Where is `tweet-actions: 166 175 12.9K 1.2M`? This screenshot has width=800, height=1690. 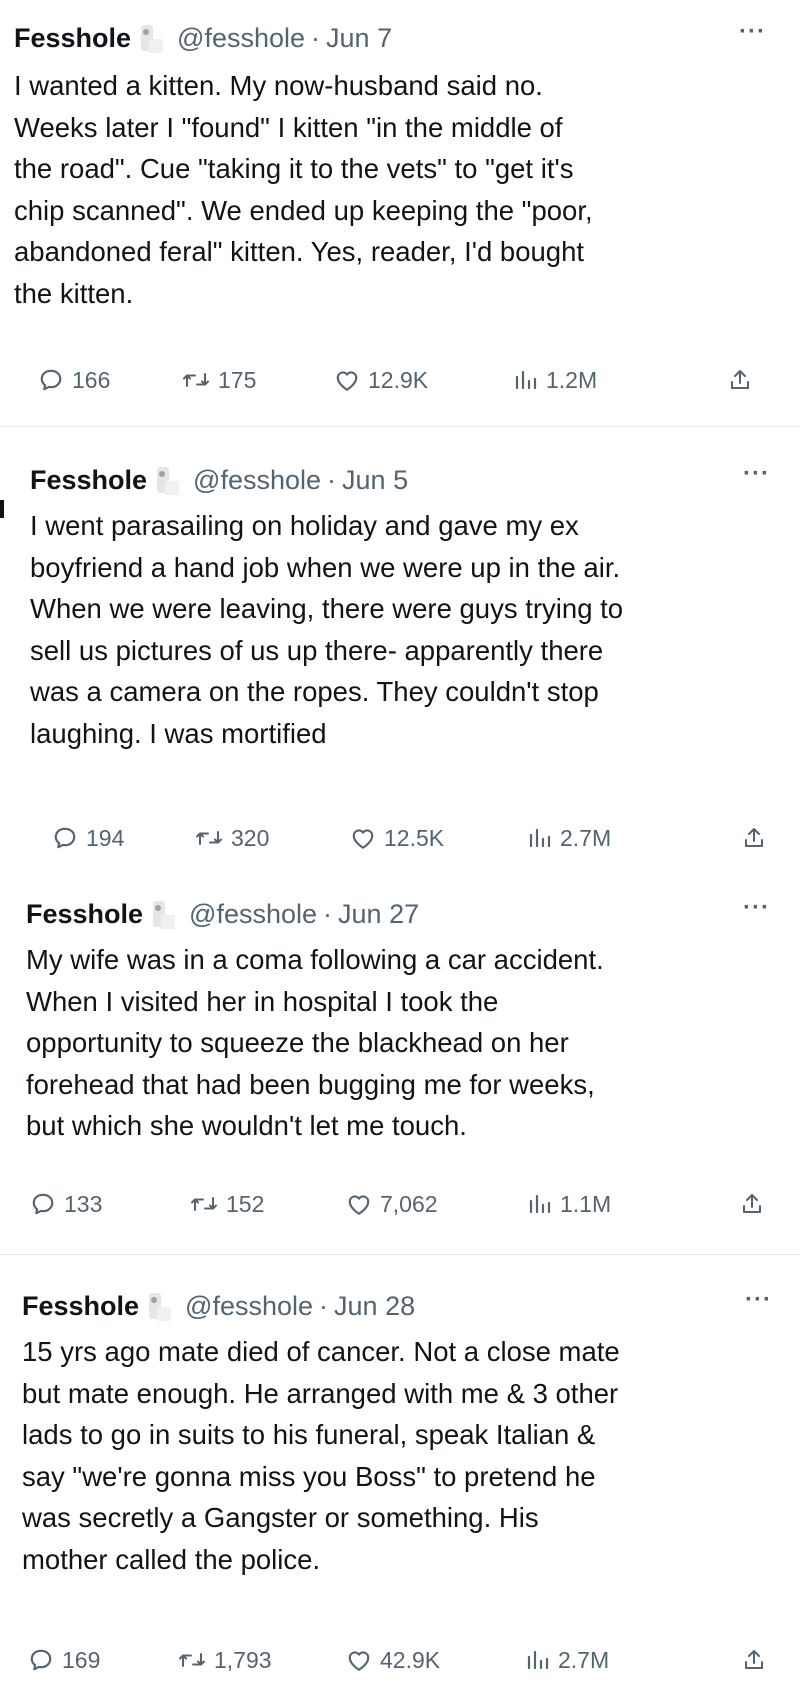 tweet-actions: 166 175 12.9K 1.2M is located at coordinates (390, 380).